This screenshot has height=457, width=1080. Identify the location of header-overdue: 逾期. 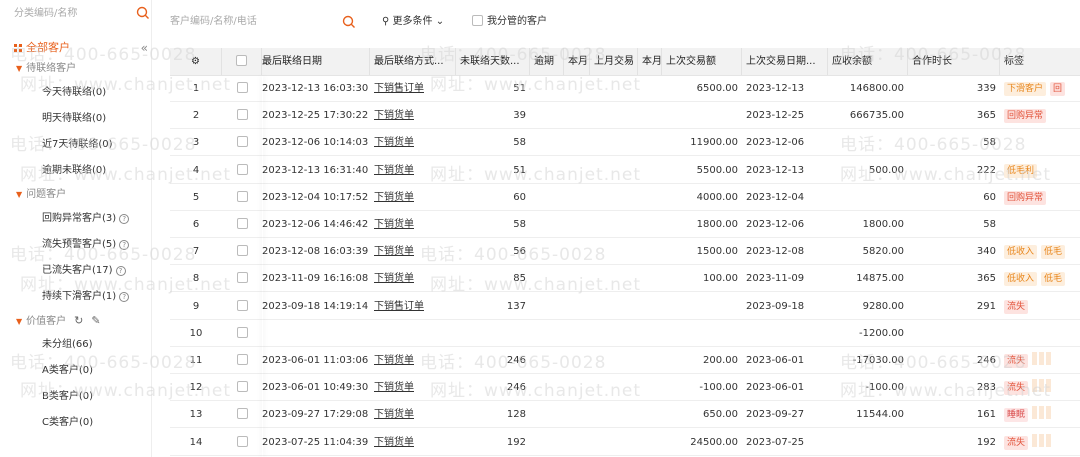
(547, 61).